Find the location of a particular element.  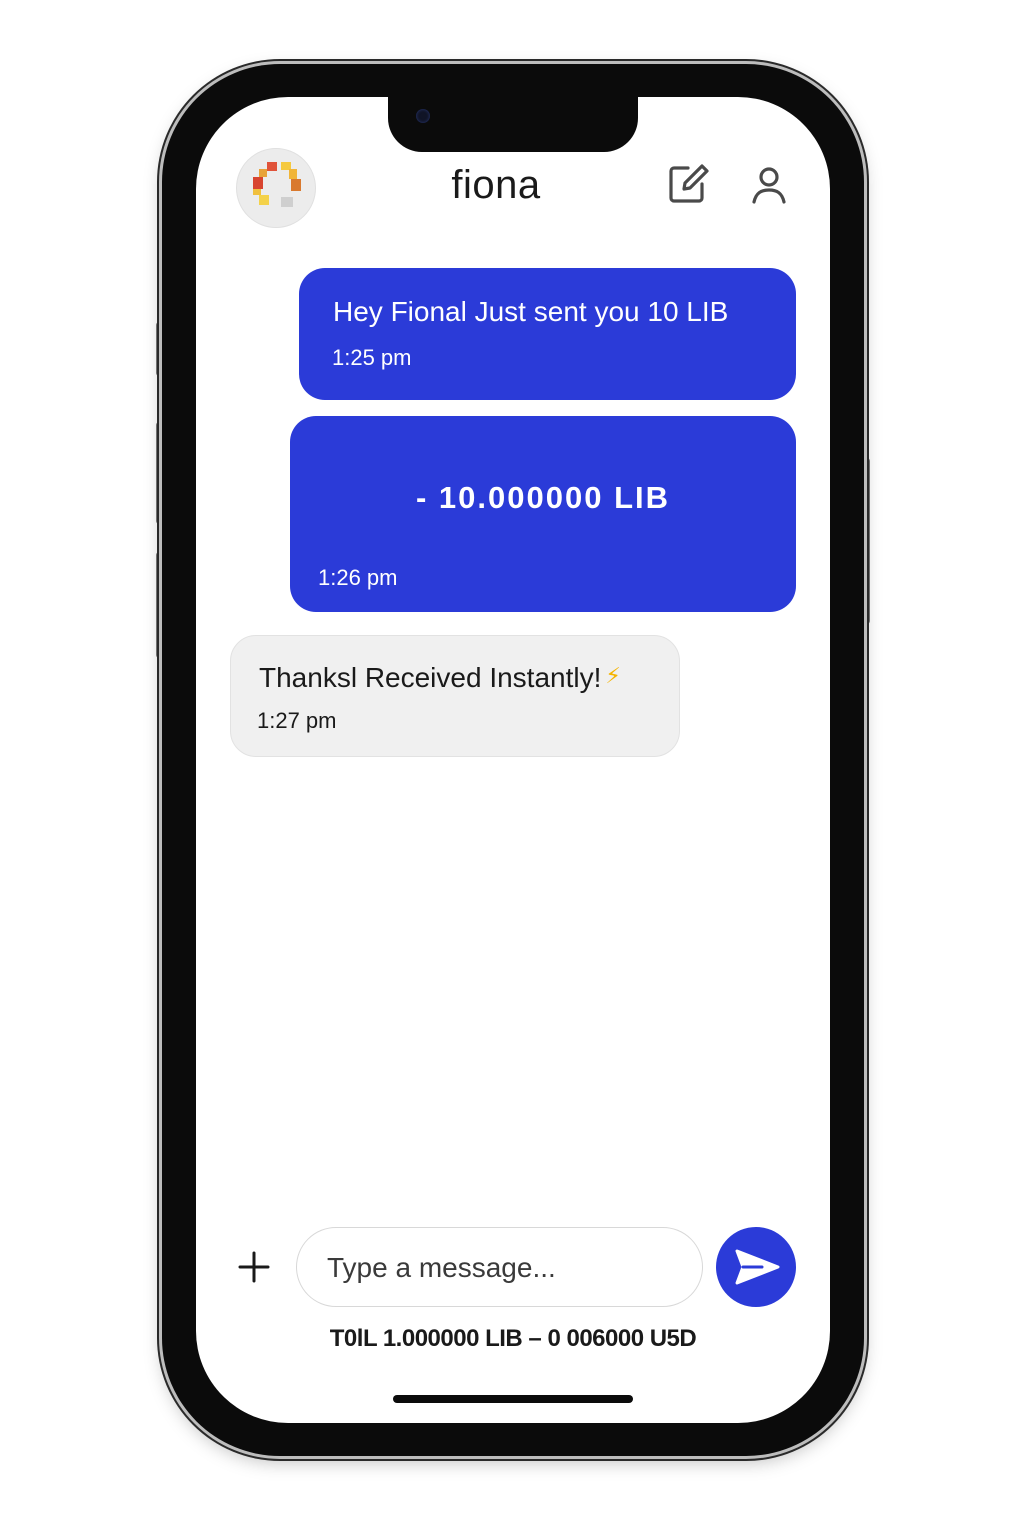

message-bubble-received: Thanksl Received Instantly! ⚡ 1:27 pm is located at coordinates (455, 696).